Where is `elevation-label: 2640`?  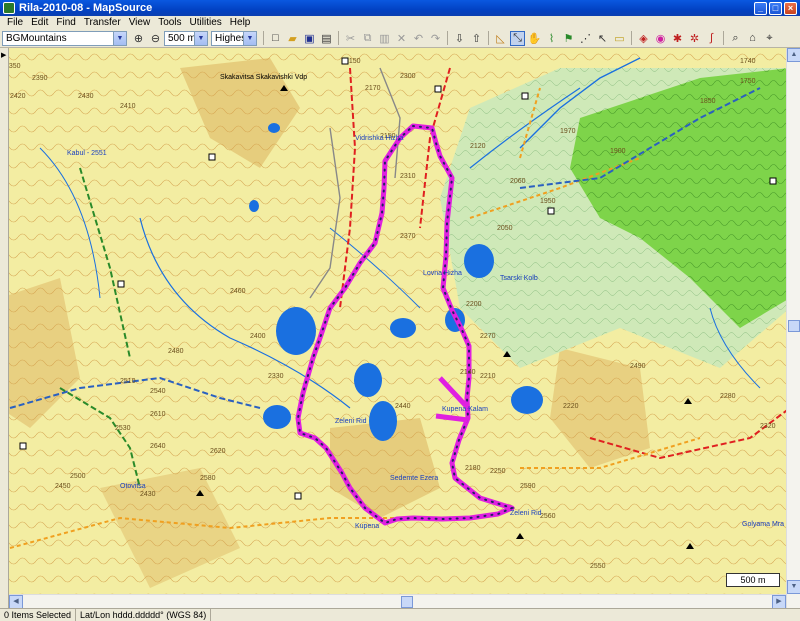
elevation-label: 2640 is located at coordinates (158, 446).